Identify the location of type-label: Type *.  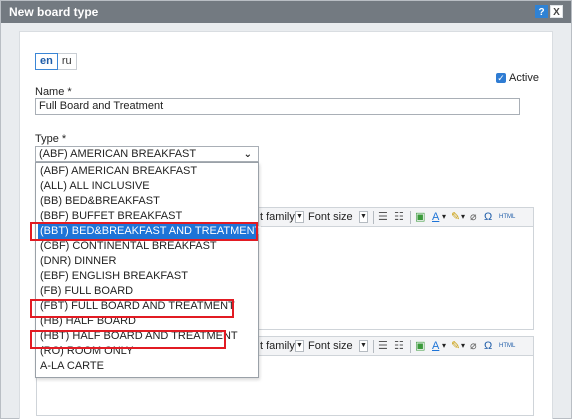
(51, 139).